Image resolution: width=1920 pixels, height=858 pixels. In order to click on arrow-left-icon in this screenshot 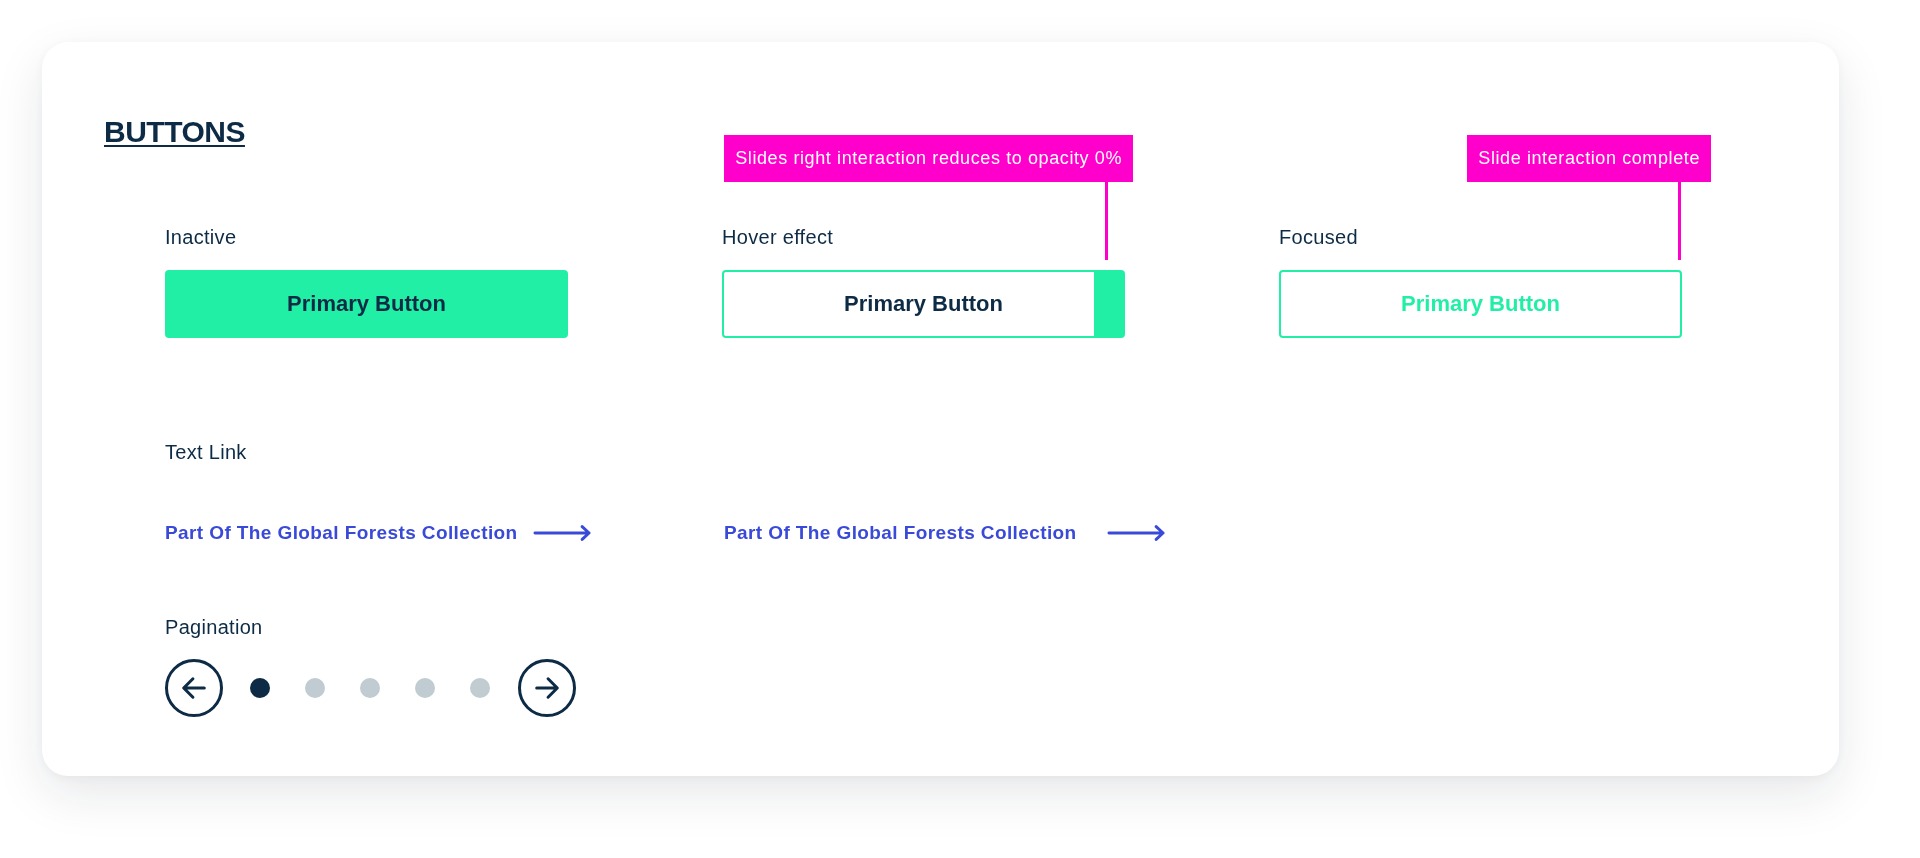, I will do `click(194, 688)`.